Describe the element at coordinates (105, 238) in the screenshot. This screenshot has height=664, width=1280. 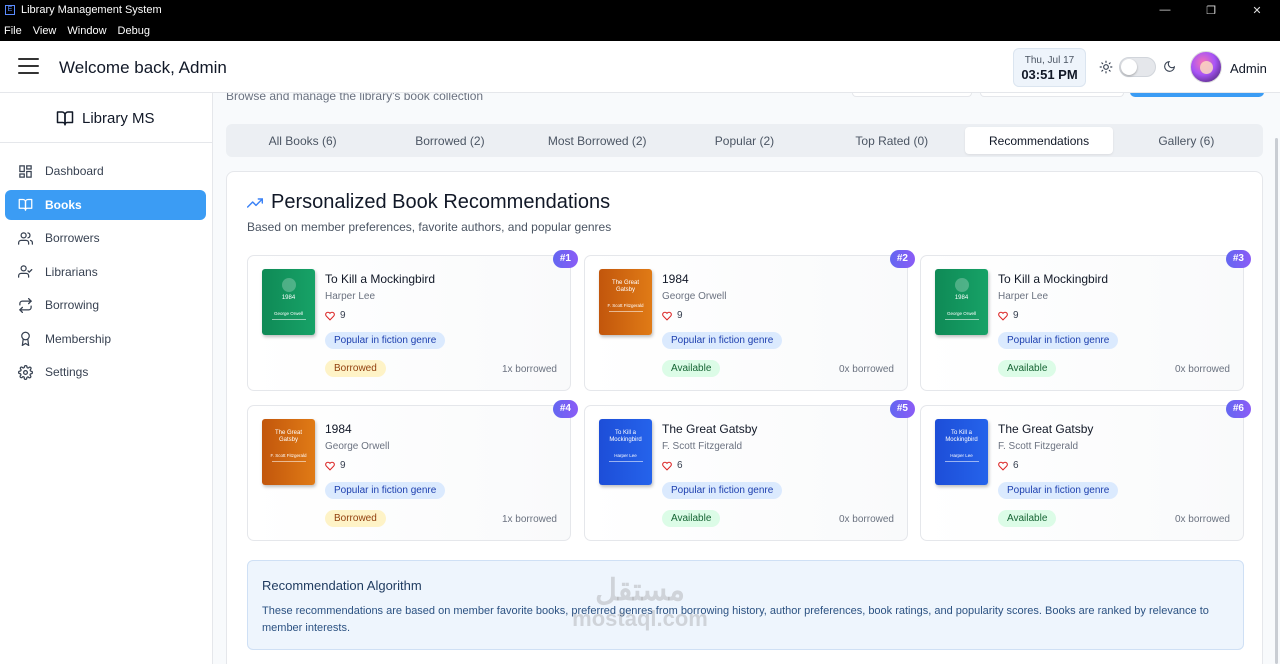
I see `sidebar-item-borrowers: Borrowers` at that location.